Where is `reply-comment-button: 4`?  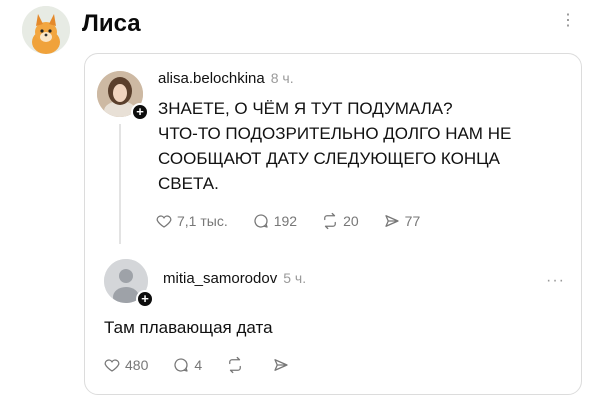
reply-comment-button: 4 is located at coordinates (187, 365).